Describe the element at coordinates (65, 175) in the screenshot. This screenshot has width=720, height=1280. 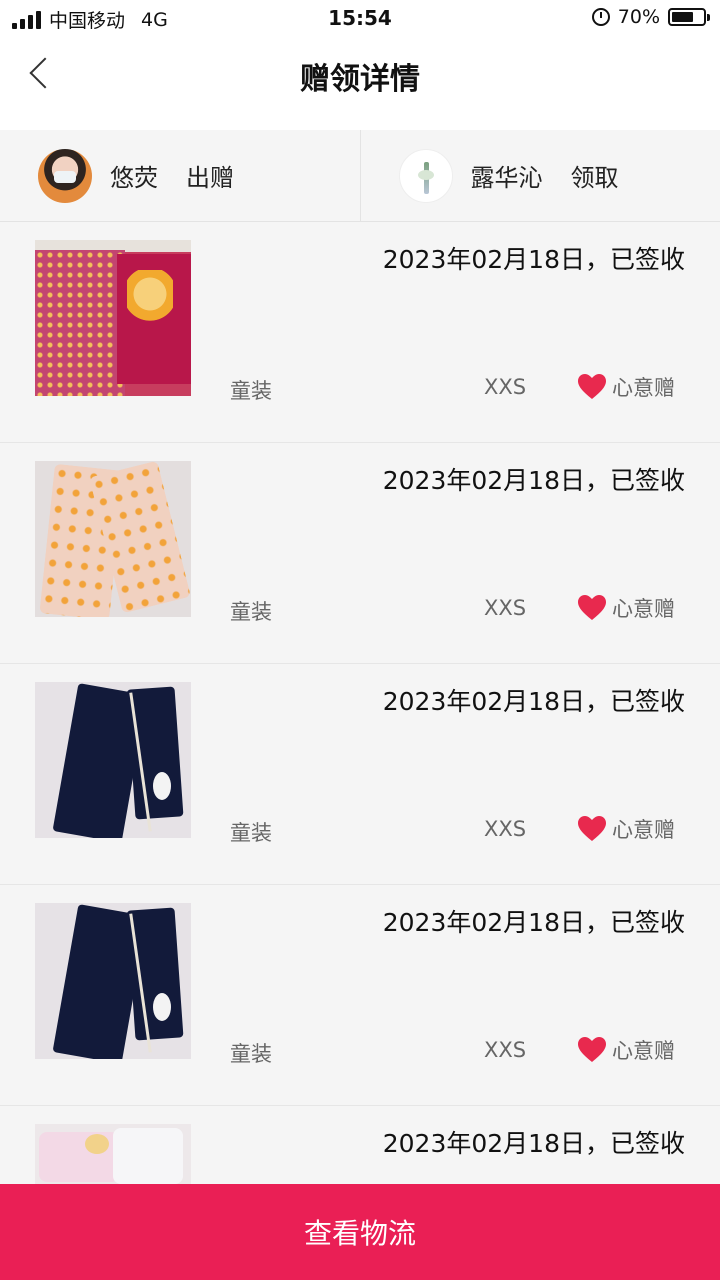
I see `giver-avatar` at that location.